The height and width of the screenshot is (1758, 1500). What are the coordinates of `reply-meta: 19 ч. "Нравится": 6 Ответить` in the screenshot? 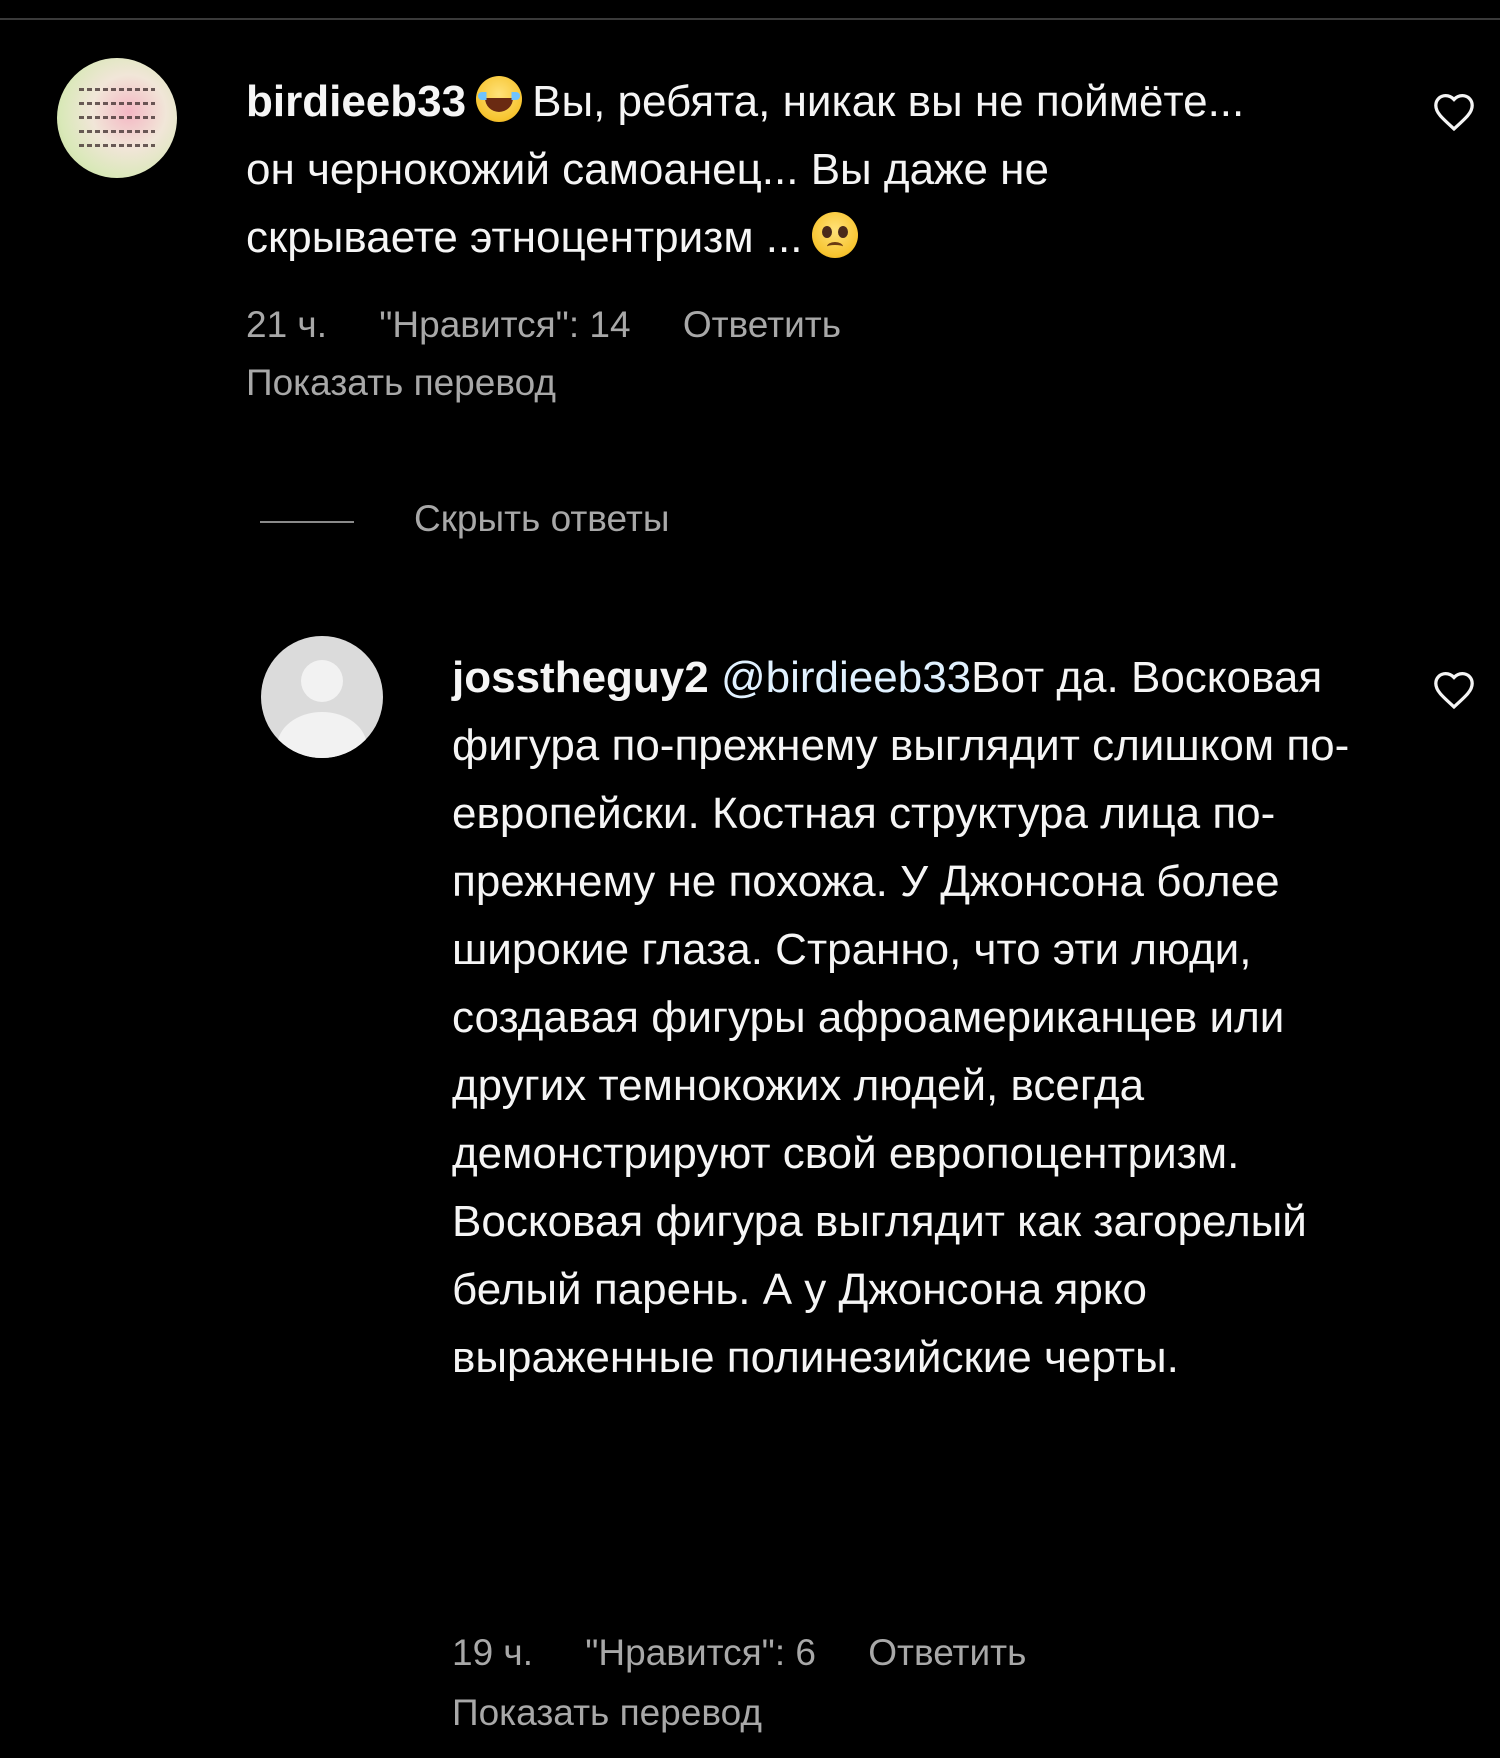 It's located at (760, 1653).